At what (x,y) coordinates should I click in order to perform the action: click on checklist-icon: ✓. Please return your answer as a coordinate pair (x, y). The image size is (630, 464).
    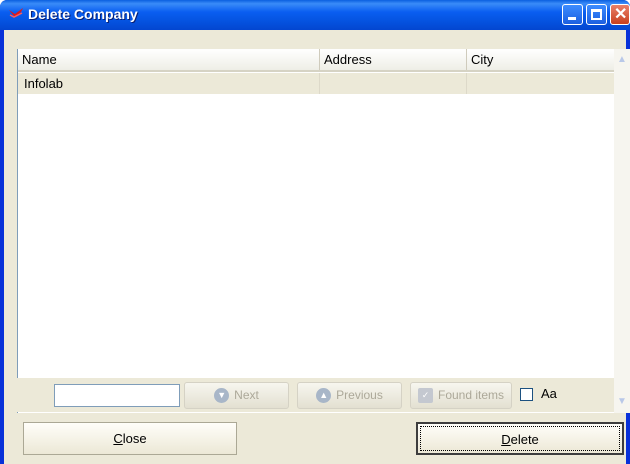
    Looking at the image, I should click on (425, 396).